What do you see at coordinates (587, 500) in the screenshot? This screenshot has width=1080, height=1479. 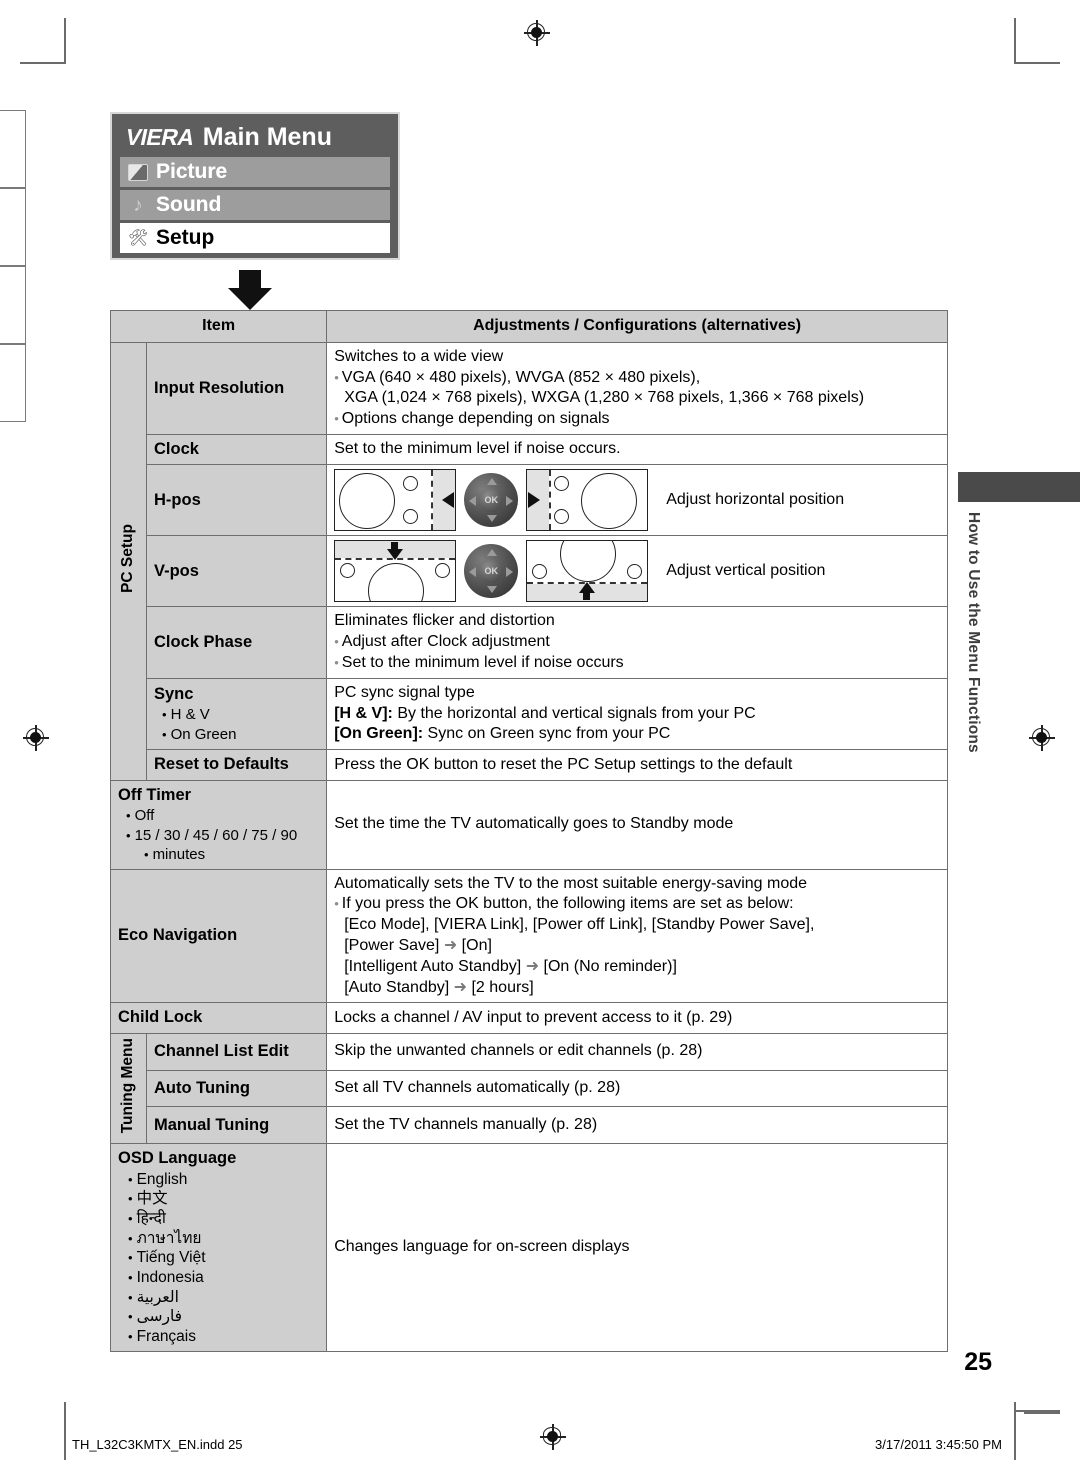 I see `h-pos-after-panel` at bounding box center [587, 500].